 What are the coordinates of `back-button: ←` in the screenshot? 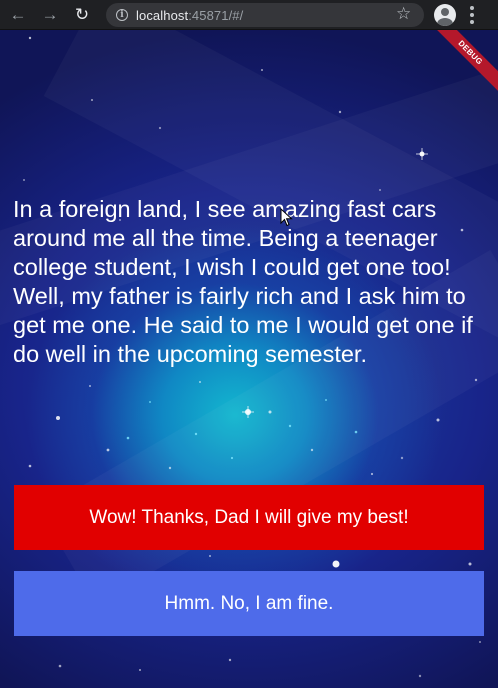 It's located at (18, 15).